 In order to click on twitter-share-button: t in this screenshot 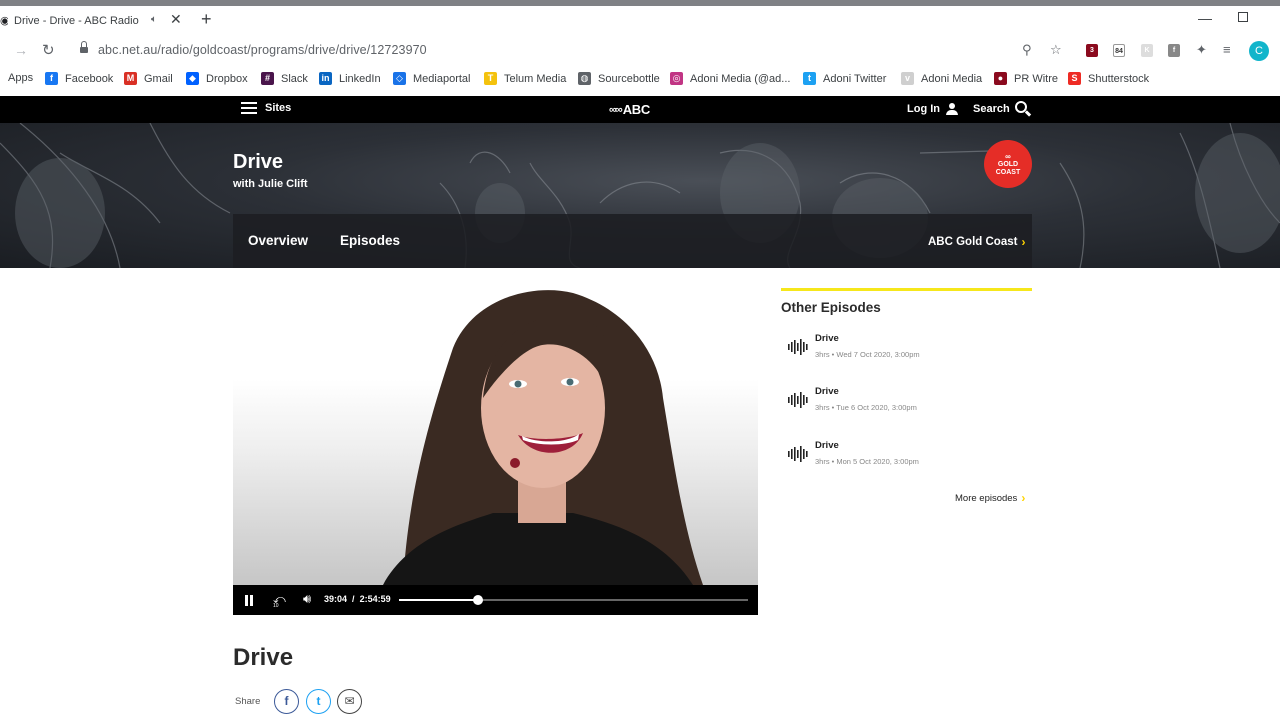, I will do `click(318, 701)`.